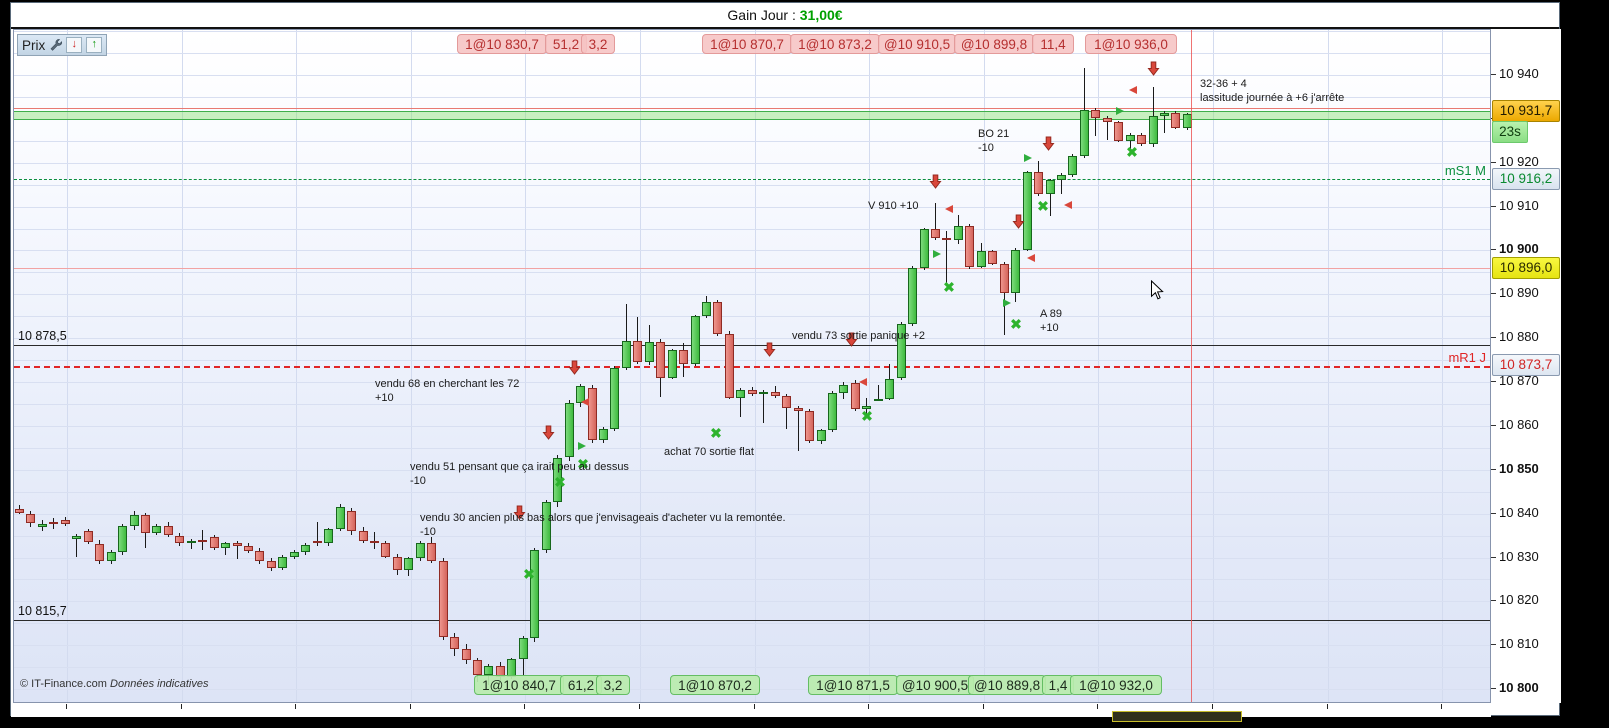 The image size is (1609, 728). What do you see at coordinates (94, 45) in the screenshot?
I see `buy-order-button: ↑` at bounding box center [94, 45].